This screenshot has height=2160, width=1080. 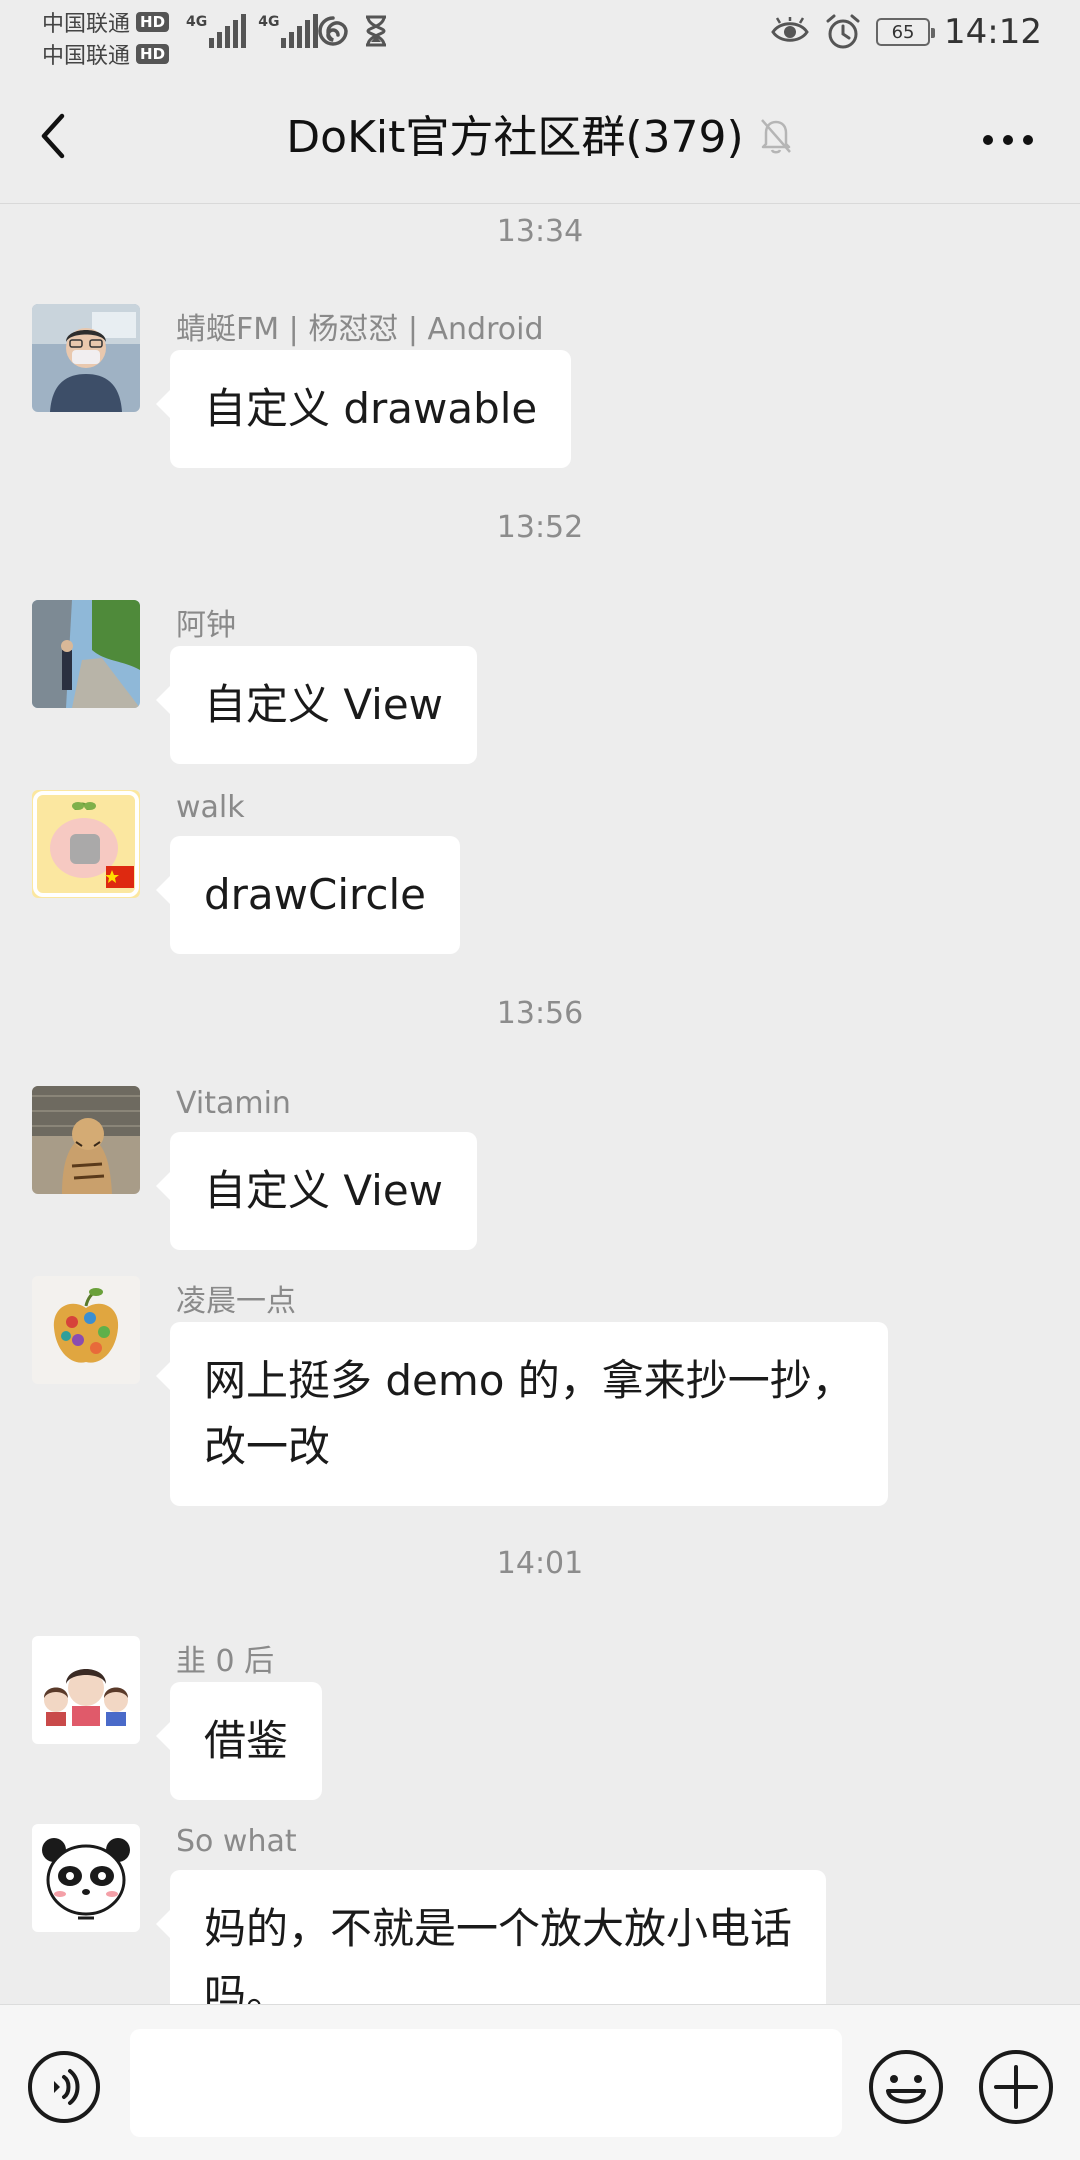 I want to click on signal-1: 4G, so click(x=216, y=31).